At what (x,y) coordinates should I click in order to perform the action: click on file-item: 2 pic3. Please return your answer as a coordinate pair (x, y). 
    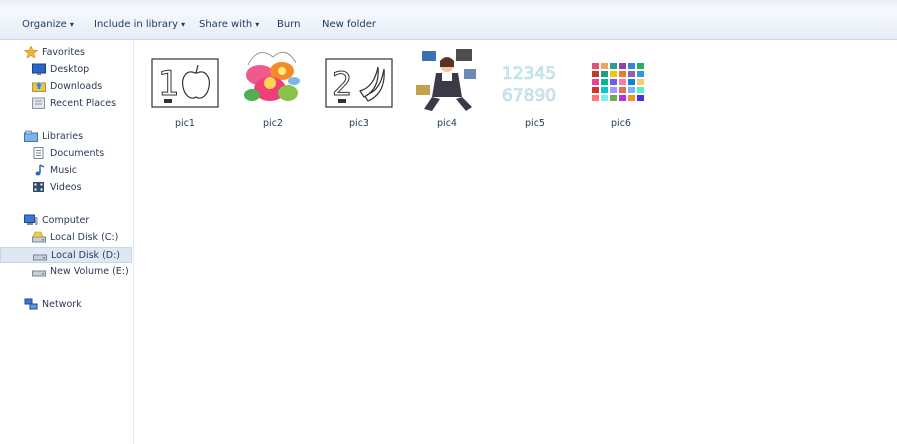
    Looking at the image, I should click on (359, 87).